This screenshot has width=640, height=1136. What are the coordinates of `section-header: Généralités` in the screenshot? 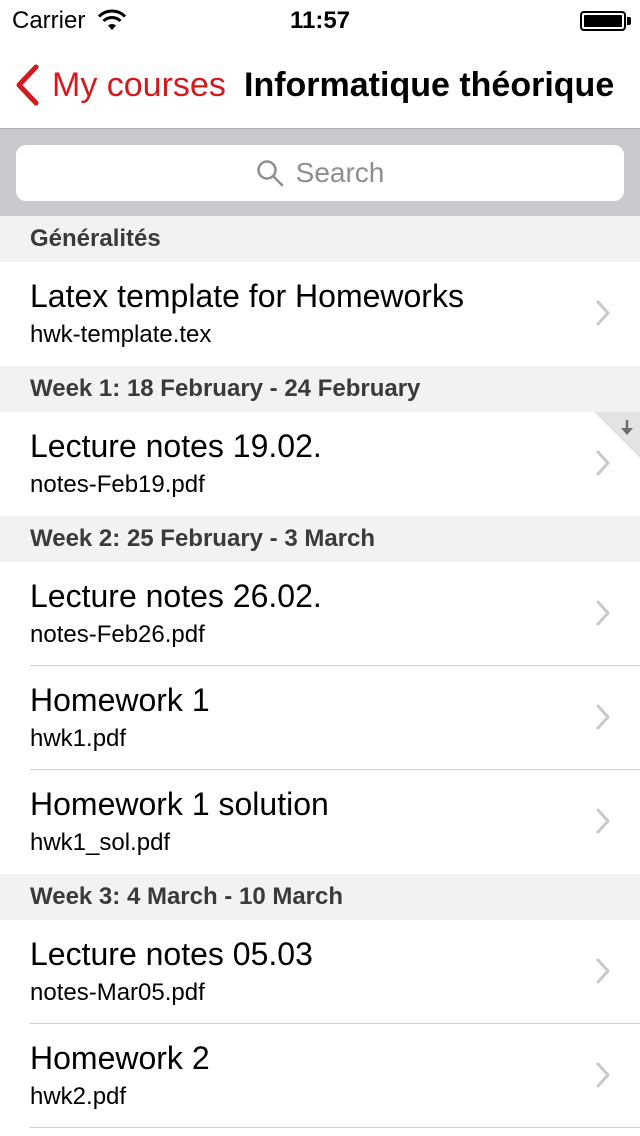 It's located at (320, 239).